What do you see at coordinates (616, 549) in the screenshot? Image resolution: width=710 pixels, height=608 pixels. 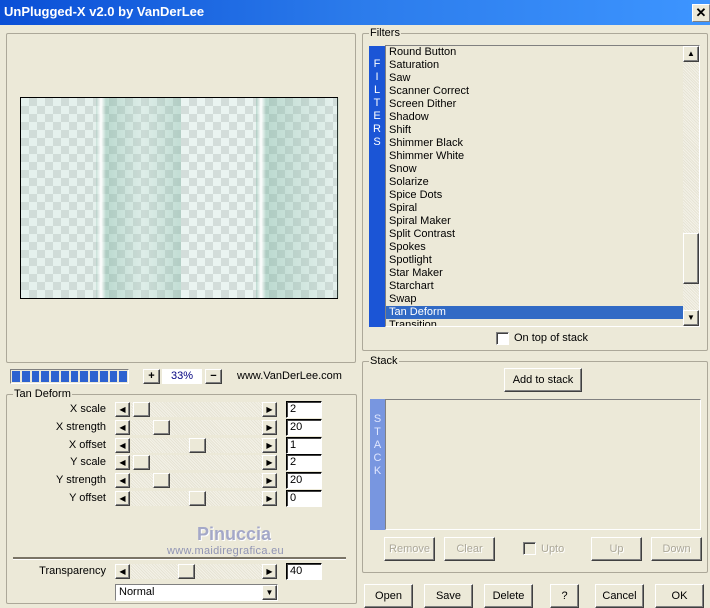 I see `up-button: Up` at bounding box center [616, 549].